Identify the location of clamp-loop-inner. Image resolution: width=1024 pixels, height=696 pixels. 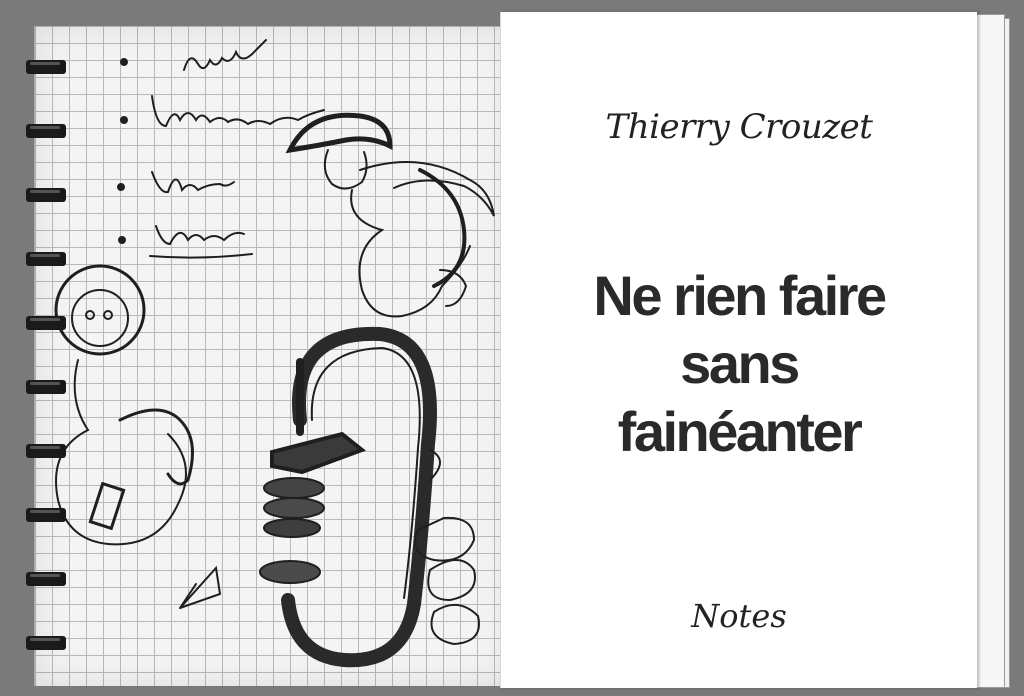
(365, 472).